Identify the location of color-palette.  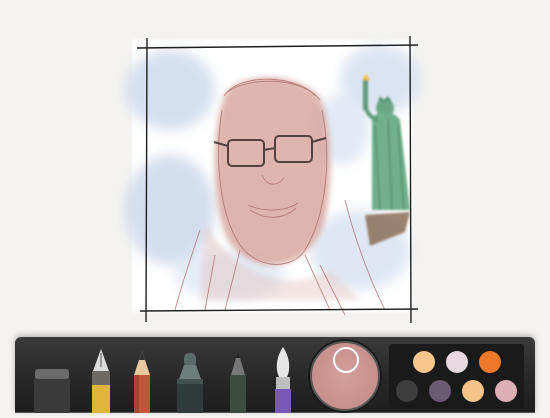
(456, 376).